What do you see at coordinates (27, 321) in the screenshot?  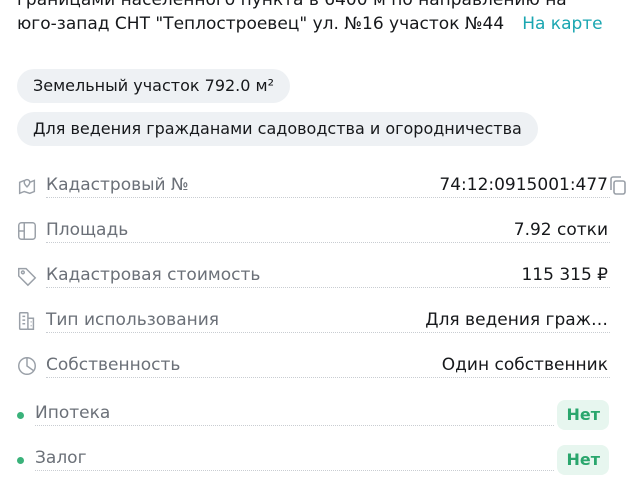 I see `buildings-icon` at bounding box center [27, 321].